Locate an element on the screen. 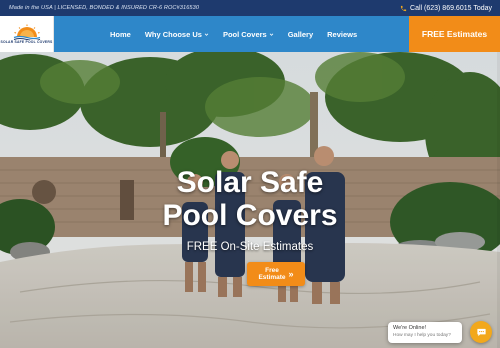 This screenshot has height=348, width=500. chat-prompt: How may I help you today? is located at coordinates (422, 335).